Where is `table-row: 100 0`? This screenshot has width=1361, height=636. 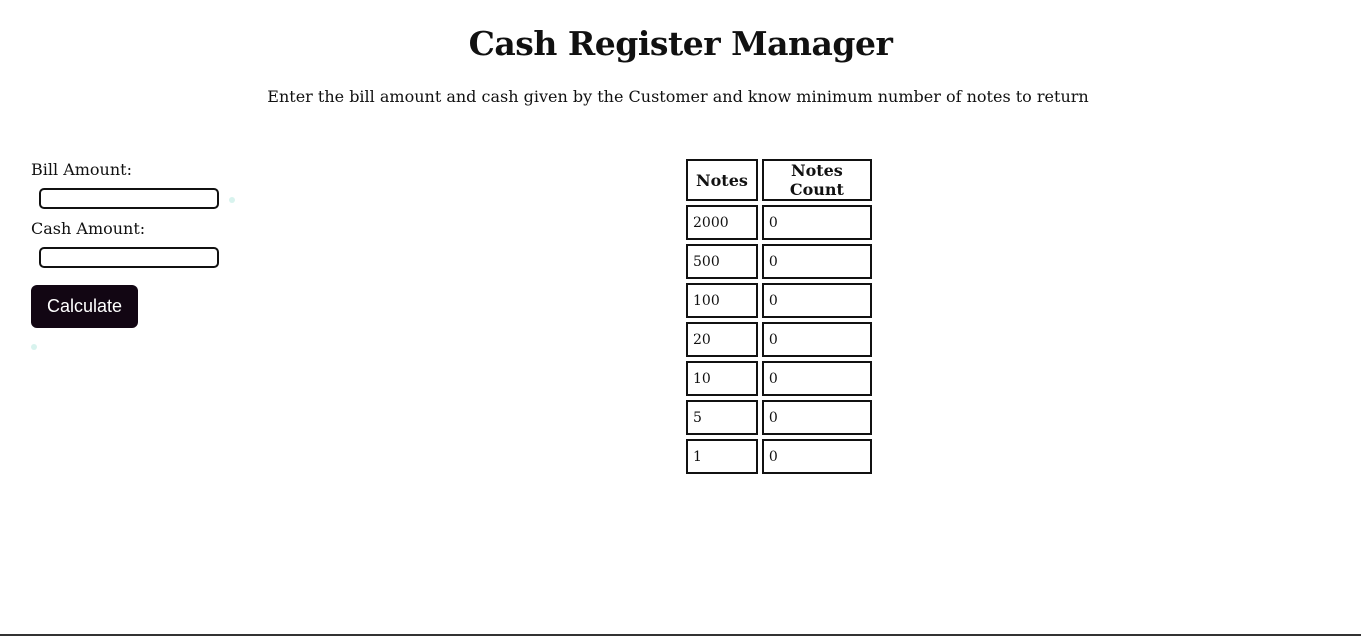
table-row: 100 0 is located at coordinates (779, 300).